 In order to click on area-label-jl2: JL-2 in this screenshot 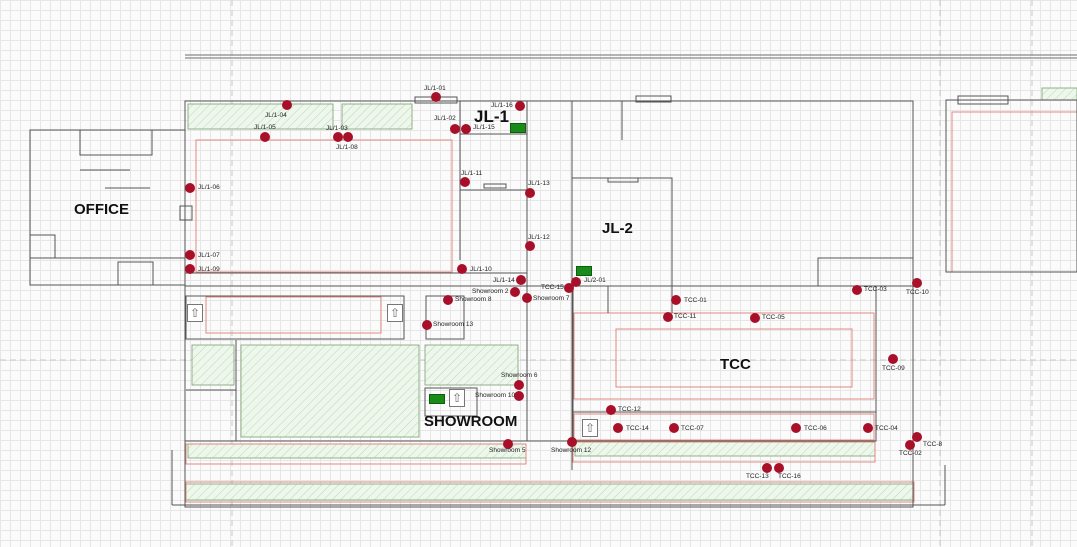, I will do `click(617, 228)`.